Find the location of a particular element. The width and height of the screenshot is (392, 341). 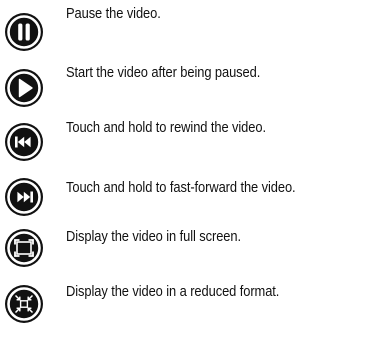

control-description: Touch and hold to rewind the video. is located at coordinates (166, 127).